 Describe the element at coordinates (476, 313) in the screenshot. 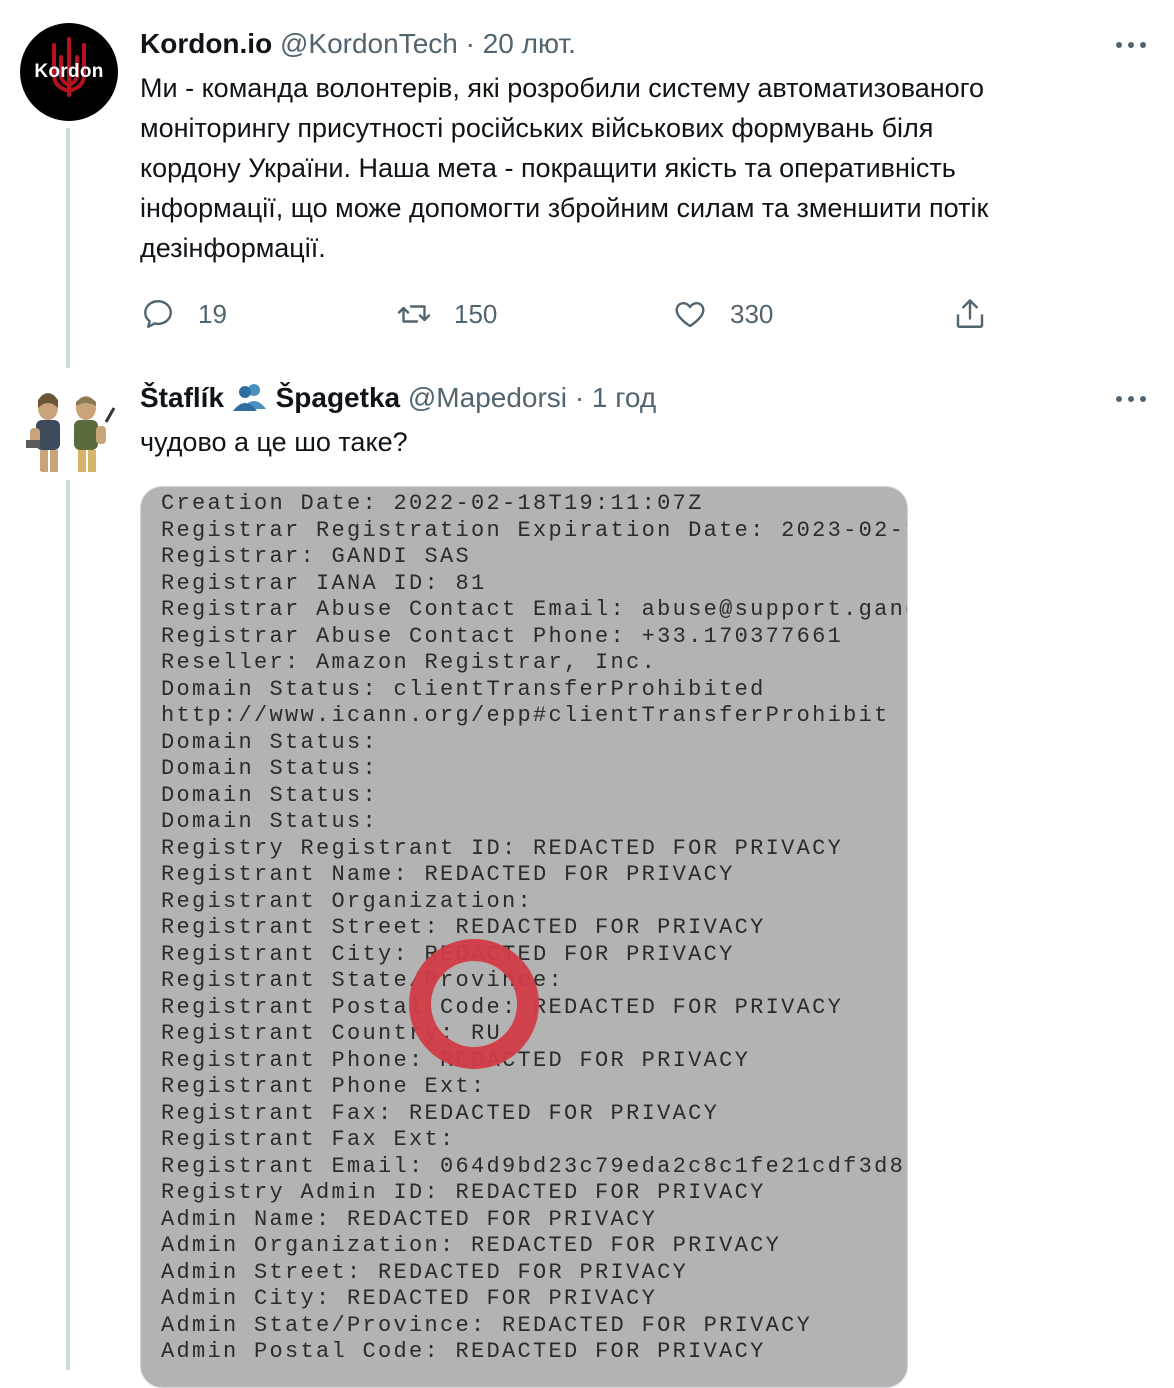

I see `retweet-count: 150` at that location.